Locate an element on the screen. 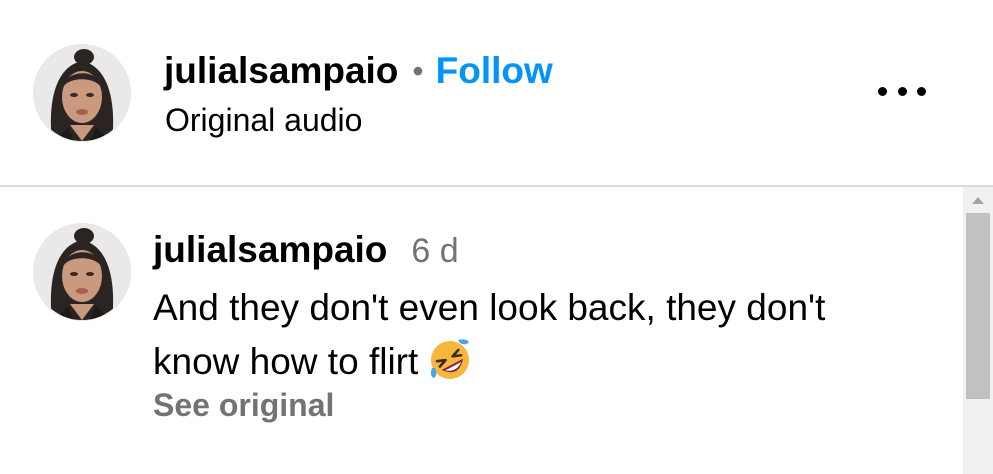 Image resolution: width=993 pixels, height=474 pixels. more-options-icon is located at coordinates (902, 91).